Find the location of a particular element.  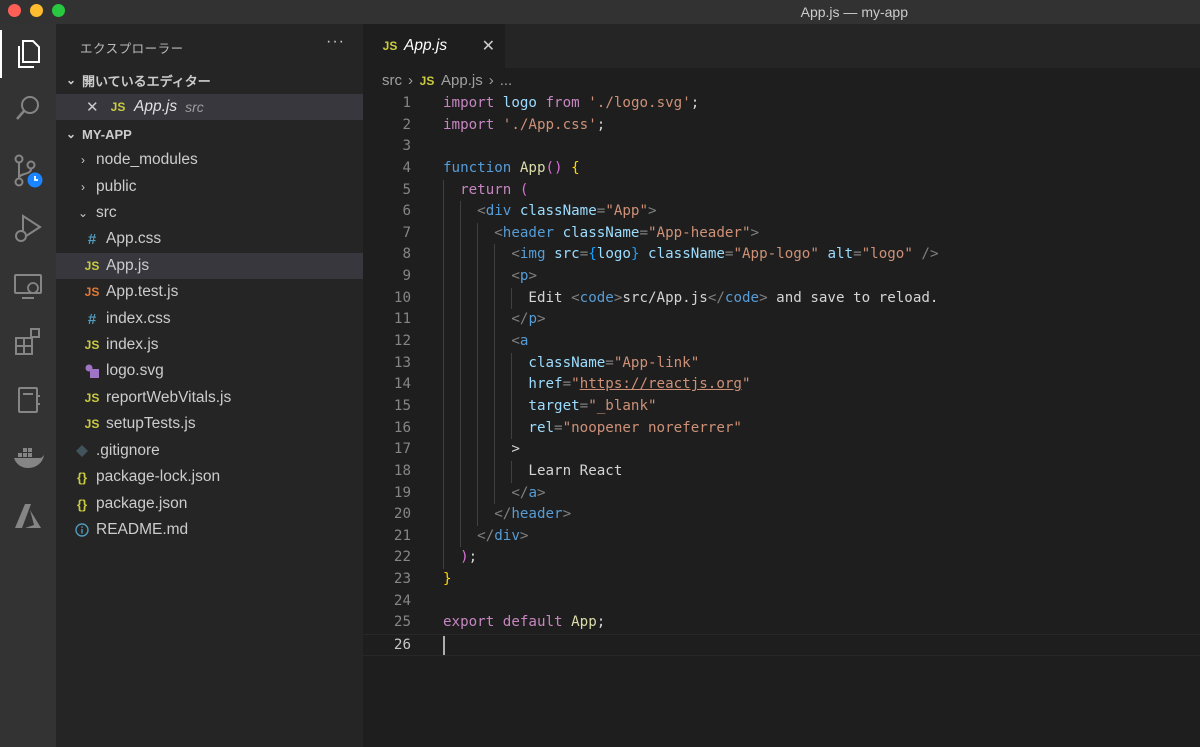

explorer-activity is located at coordinates (28, 54).